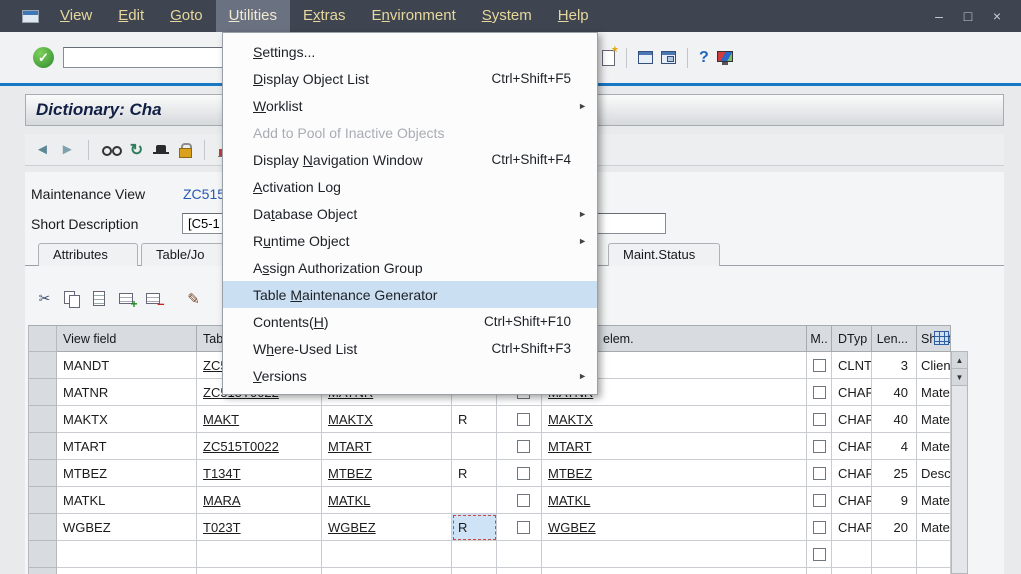 This screenshot has width=1021, height=574. What do you see at coordinates (674, 446) in the screenshot?
I see `cell-data-element-link: MTART` at bounding box center [674, 446].